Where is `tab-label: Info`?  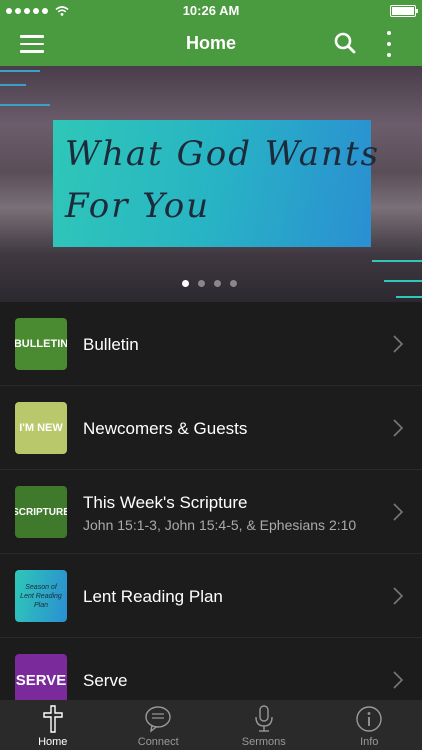
tab-label: Info is located at coordinates (369, 742).